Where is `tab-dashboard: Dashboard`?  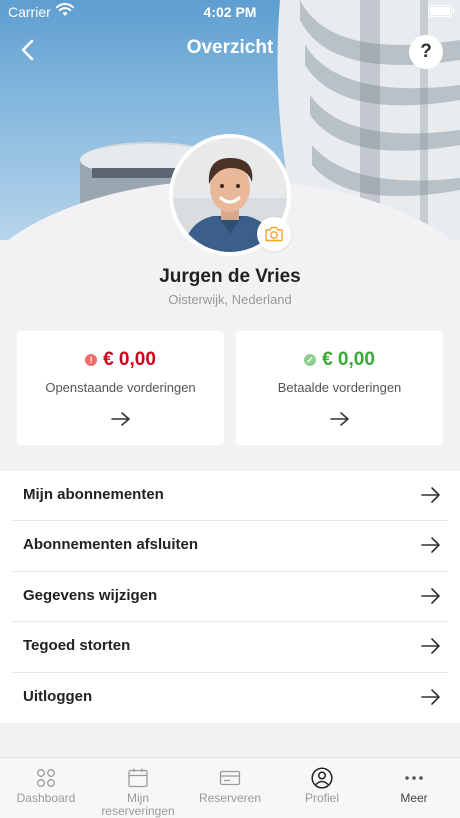 tab-dashboard: Dashboard is located at coordinates (46, 788).